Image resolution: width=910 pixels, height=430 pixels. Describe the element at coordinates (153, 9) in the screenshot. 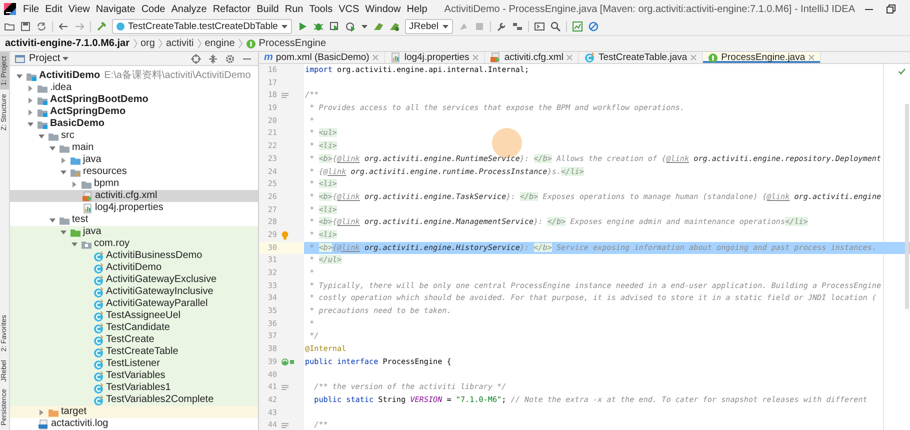

I see `menu-item: Code` at that location.